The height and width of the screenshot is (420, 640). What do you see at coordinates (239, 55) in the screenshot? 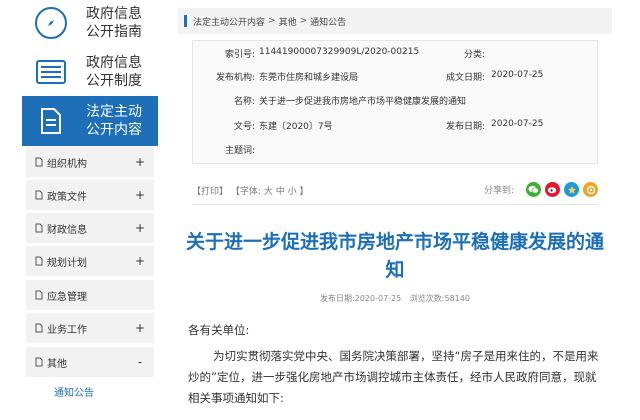
I see `meta-key: 索引号:` at bounding box center [239, 55].